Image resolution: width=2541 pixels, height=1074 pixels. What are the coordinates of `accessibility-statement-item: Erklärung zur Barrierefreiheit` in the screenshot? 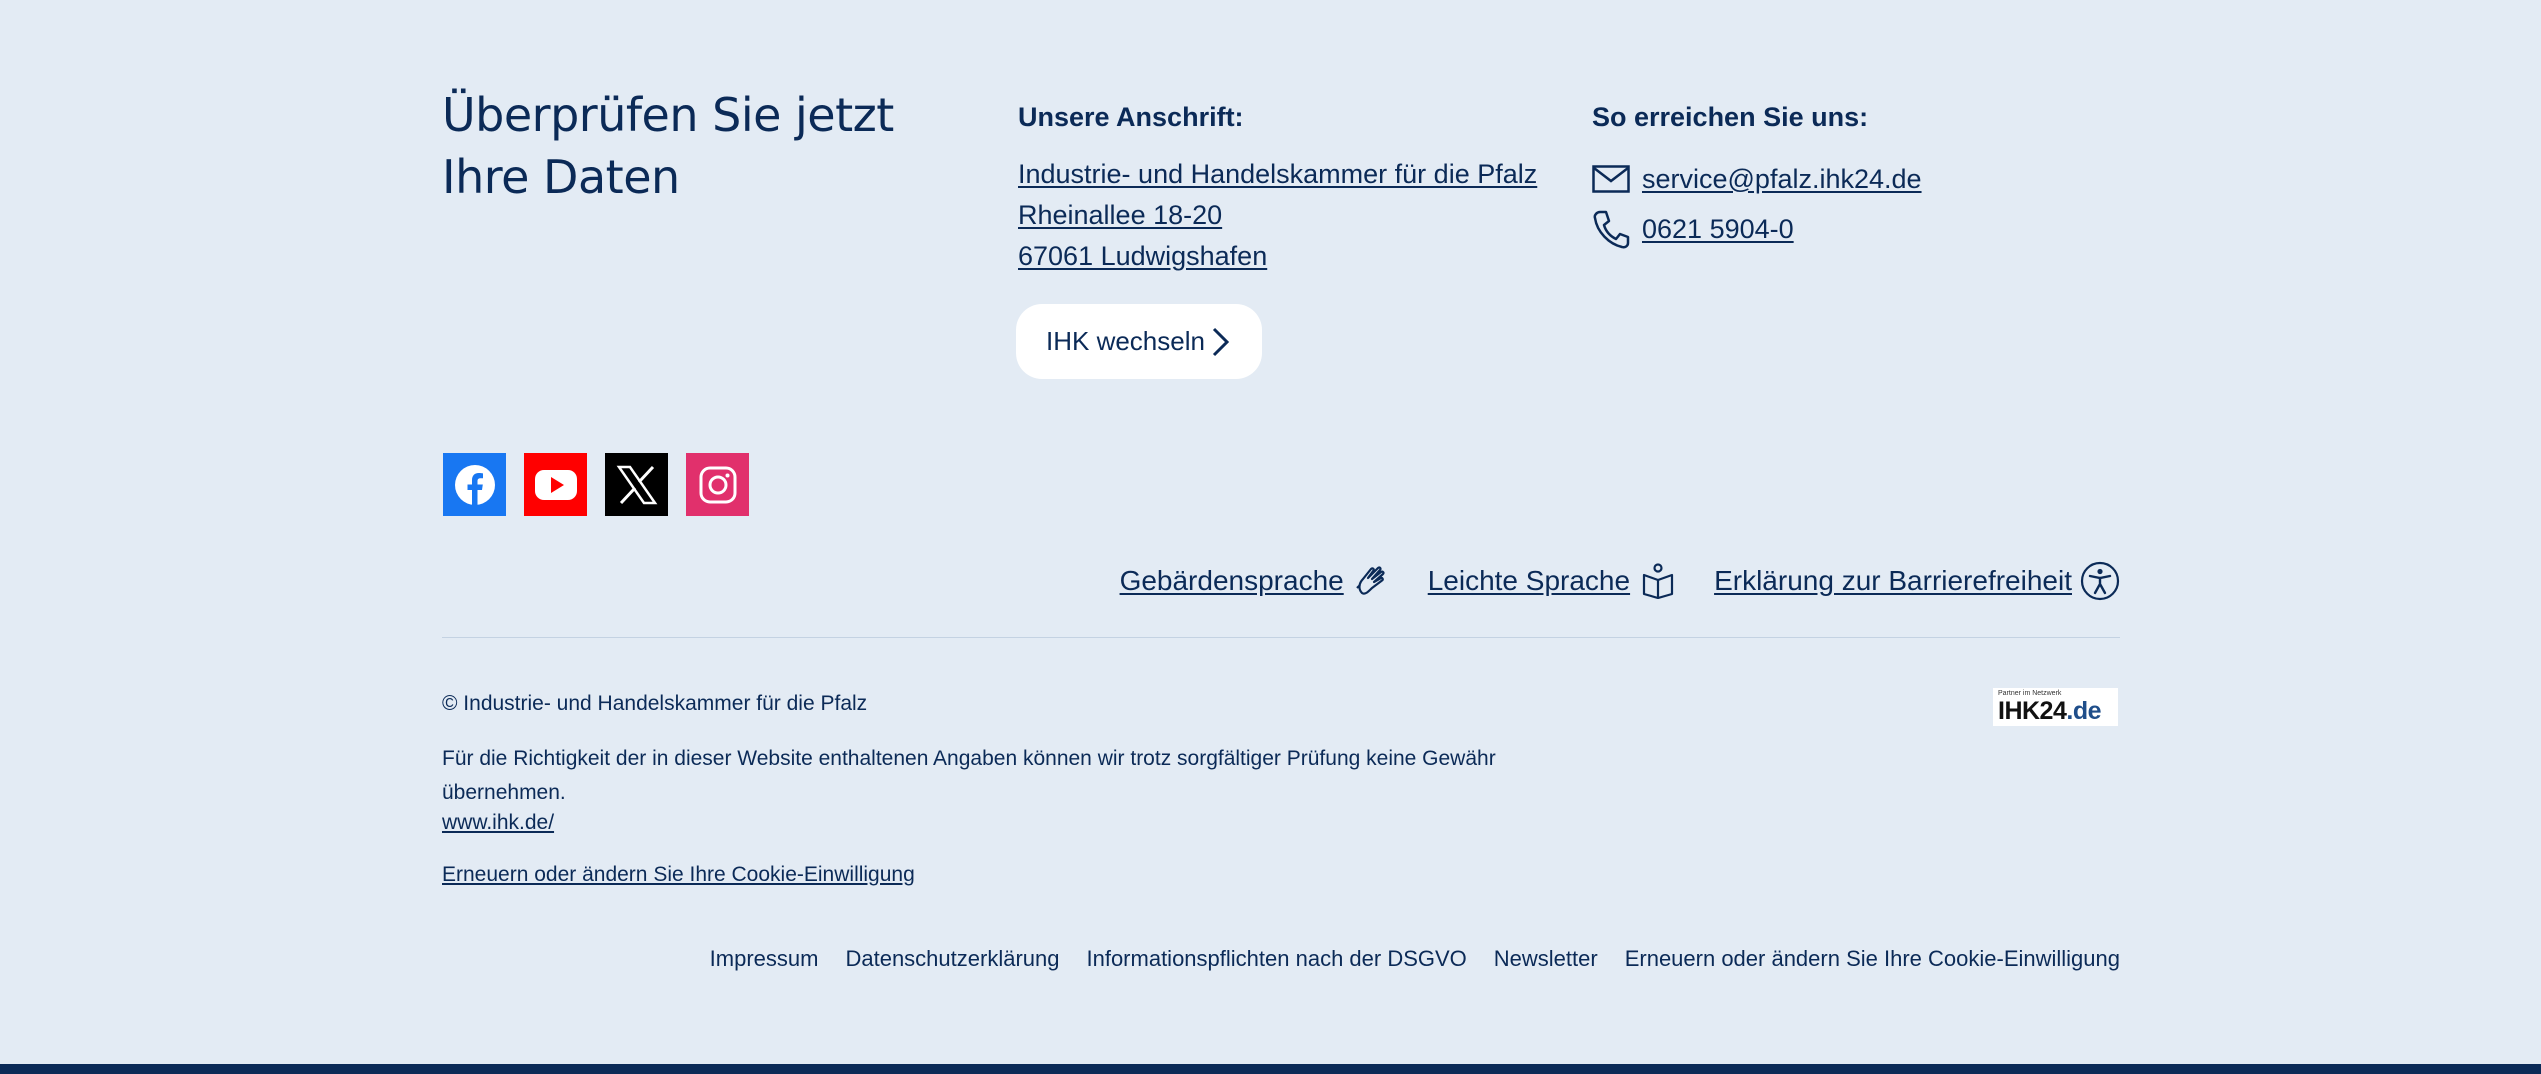 It's located at (1917, 581).